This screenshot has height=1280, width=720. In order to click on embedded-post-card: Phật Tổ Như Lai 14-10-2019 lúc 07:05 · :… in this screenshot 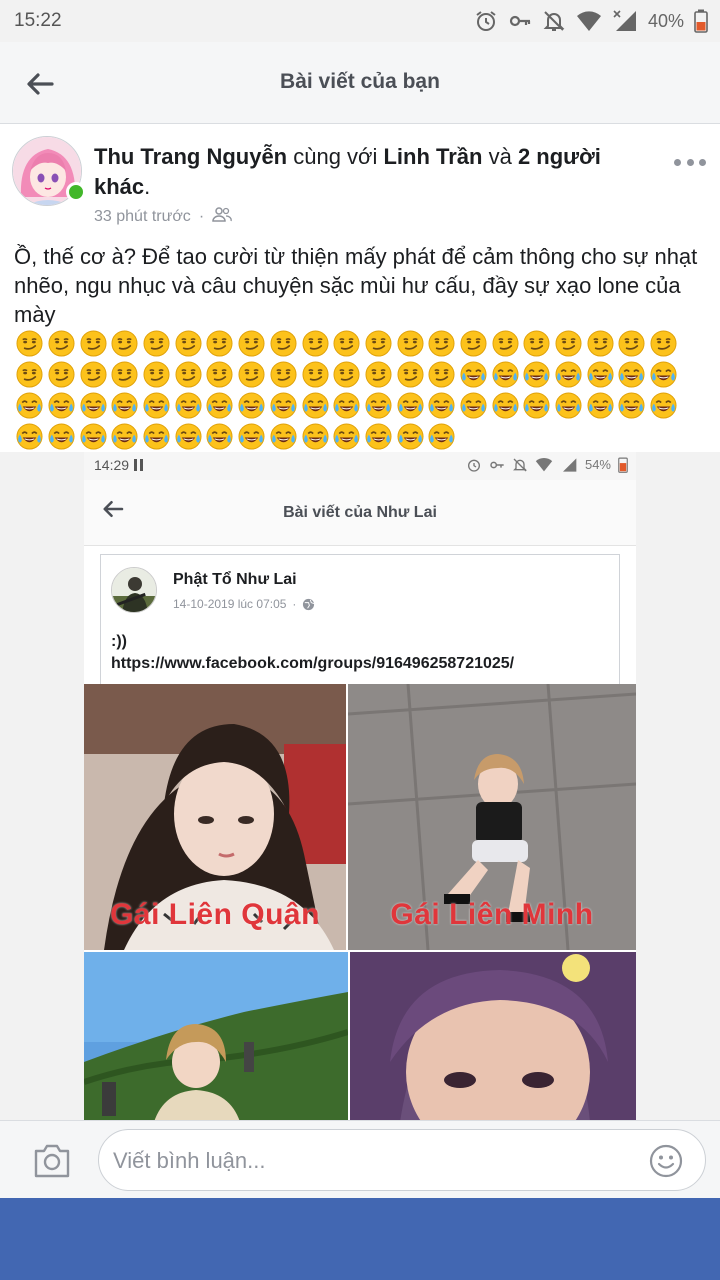, I will do `click(360, 624)`.